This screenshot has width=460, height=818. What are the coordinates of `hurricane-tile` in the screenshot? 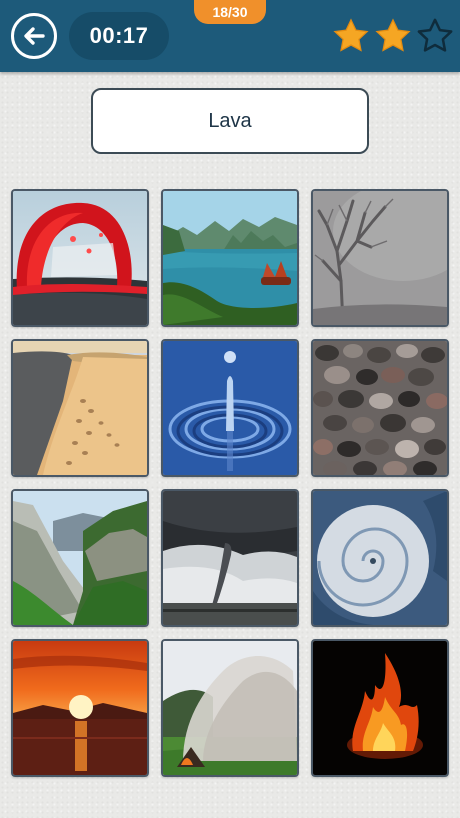 It's located at (380, 558).